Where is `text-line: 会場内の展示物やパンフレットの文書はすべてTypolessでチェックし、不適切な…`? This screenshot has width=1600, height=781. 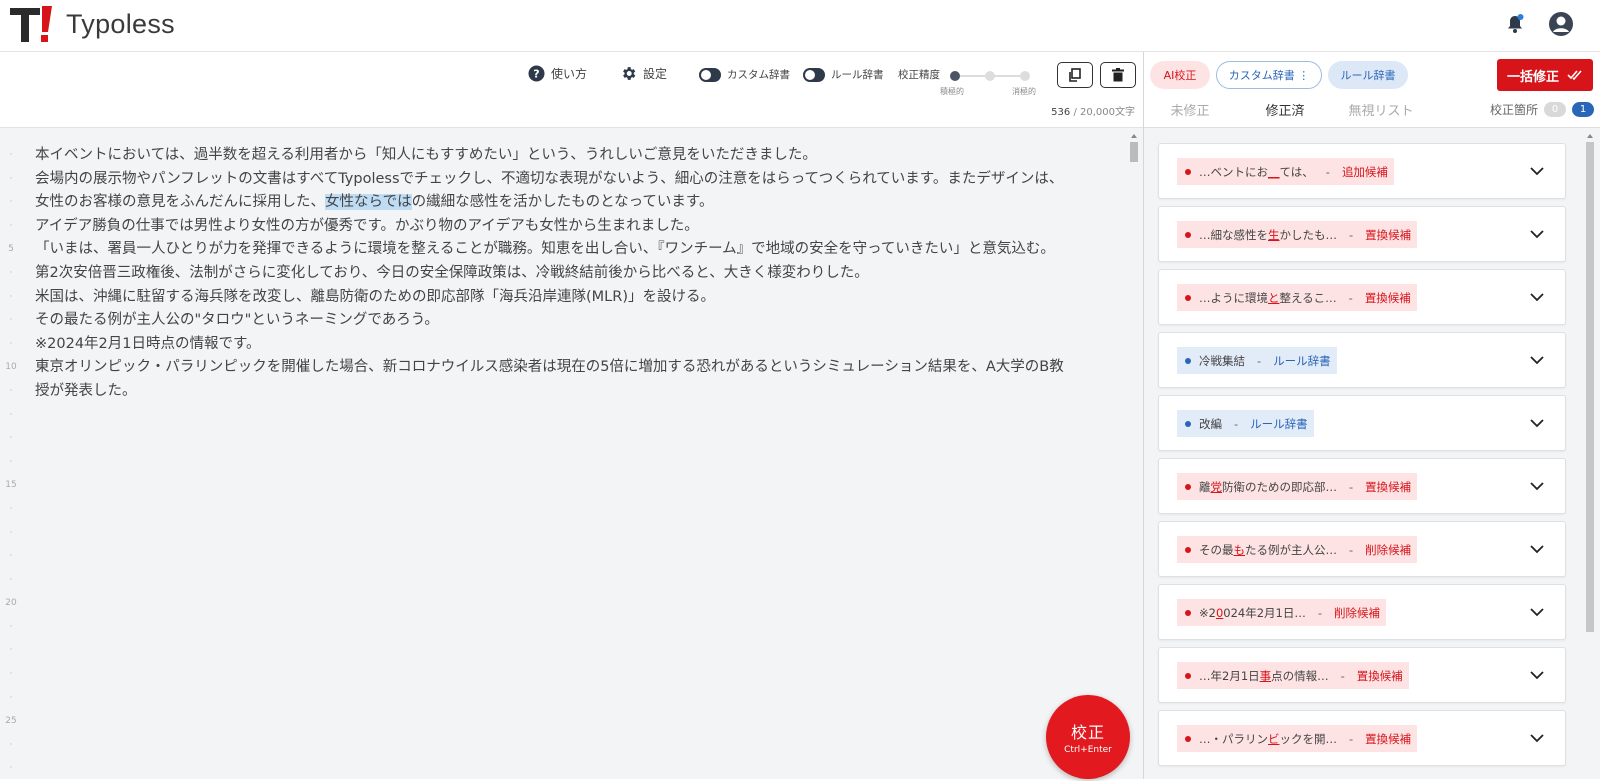
text-line: 会場内の展示物やパンフレットの文書はすべてTypolessでチェックし、不適切な… is located at coordinates (575, 180).